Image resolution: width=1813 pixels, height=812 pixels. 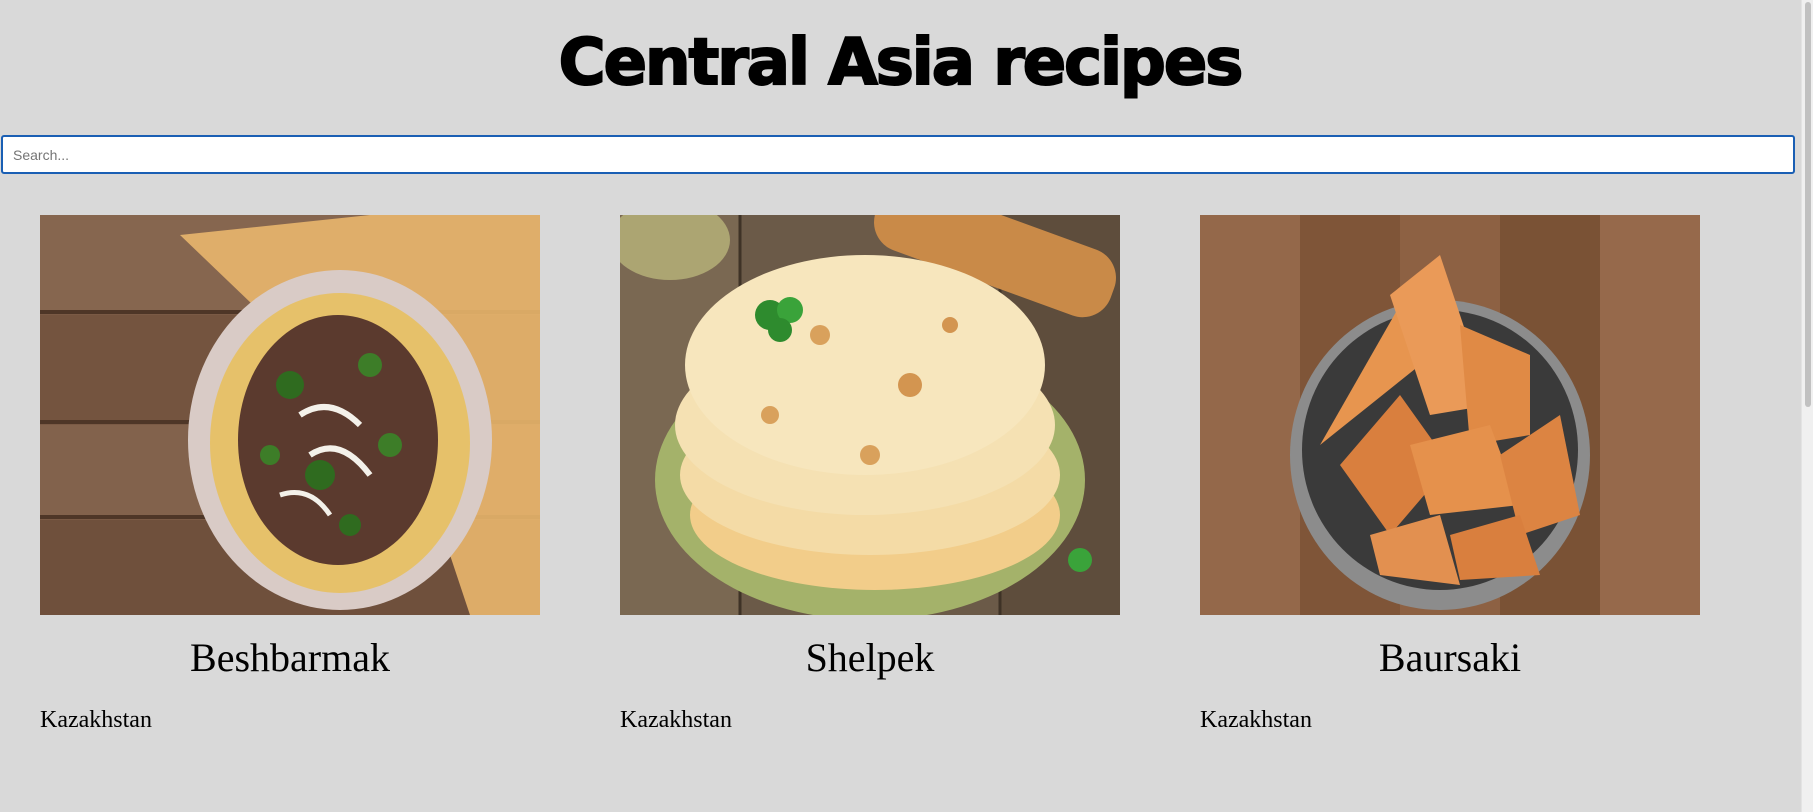 What do you see at coordinates (1450, 658) in the screenshot?
I see `recipe-title: Baursaki` at bounding box center [1450, 658].